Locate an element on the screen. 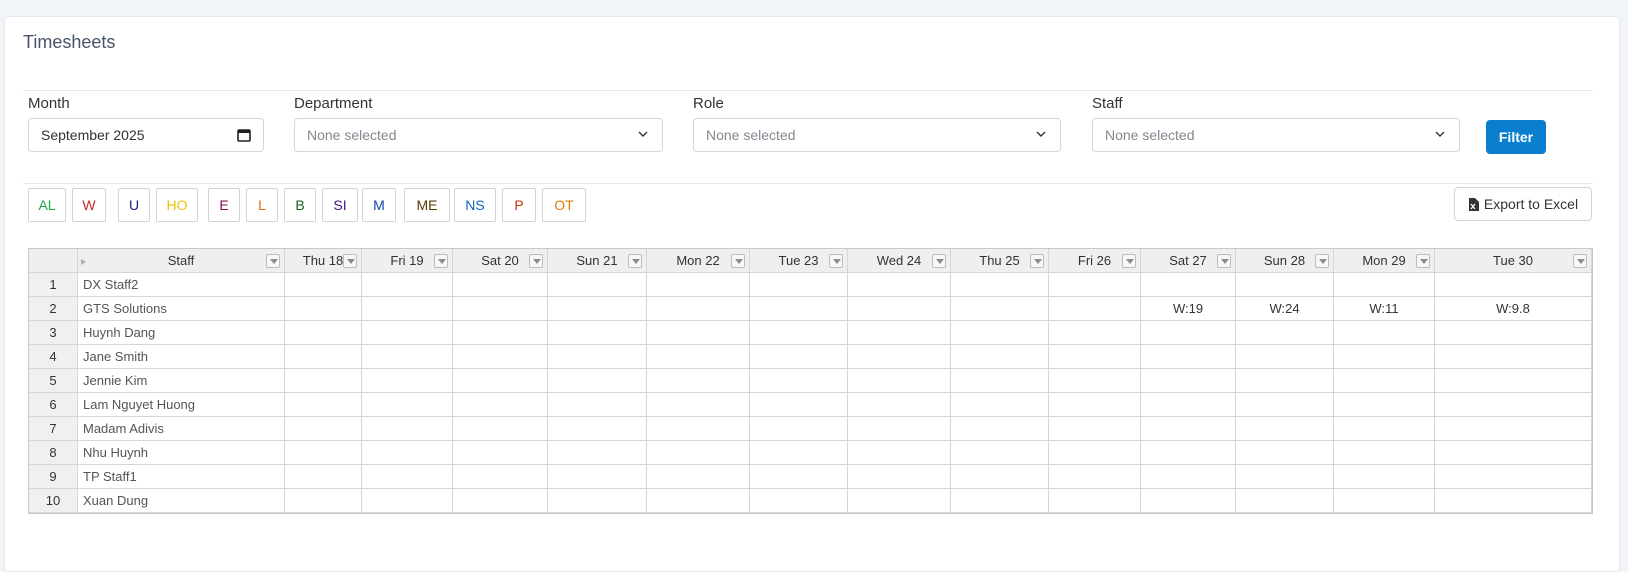 This screenshot has height=572, width=1628. role-select: None selected is located at coordinates (877, 135).